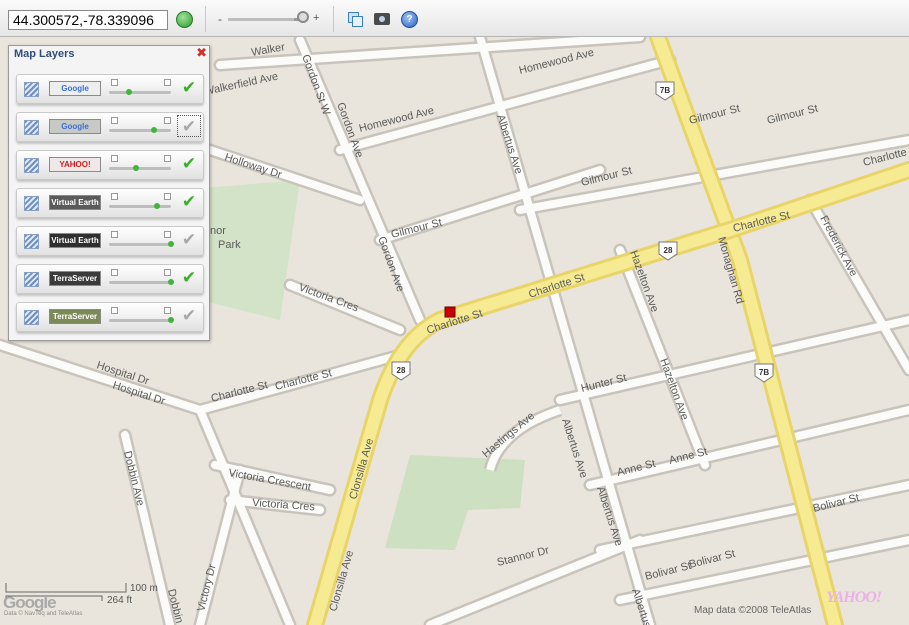 The image size is (909, 625). I want to click on help-icon: ?, so click(409, 19).